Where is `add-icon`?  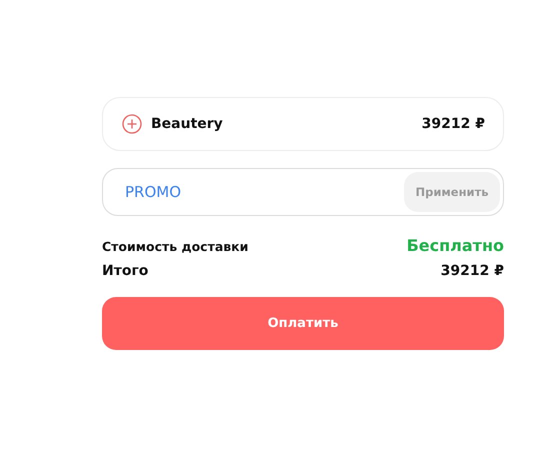
add-icon is located at coordinates (132, 124).